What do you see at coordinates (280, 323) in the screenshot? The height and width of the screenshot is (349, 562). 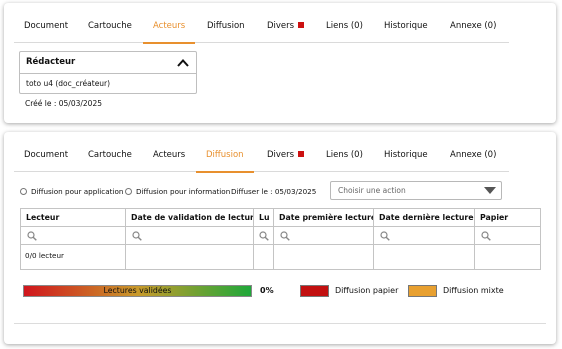 I see `divider` at bounding box center [280, 323].